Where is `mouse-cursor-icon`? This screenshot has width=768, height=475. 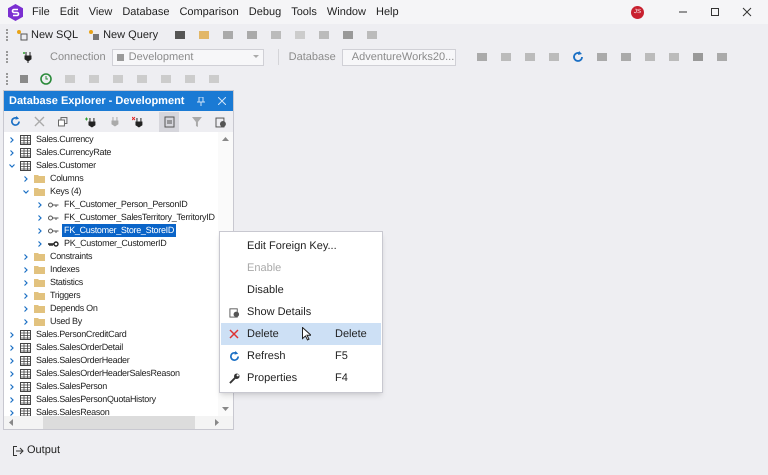 mouse-cursor-icon is located at coordinates (306, 334).